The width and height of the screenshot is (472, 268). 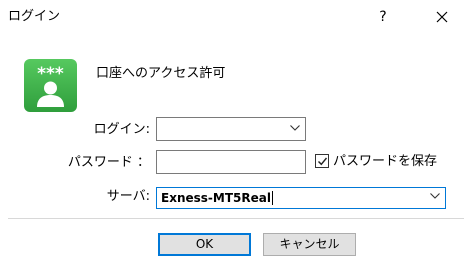 I want to click on divider, so click(x=236, y=218).